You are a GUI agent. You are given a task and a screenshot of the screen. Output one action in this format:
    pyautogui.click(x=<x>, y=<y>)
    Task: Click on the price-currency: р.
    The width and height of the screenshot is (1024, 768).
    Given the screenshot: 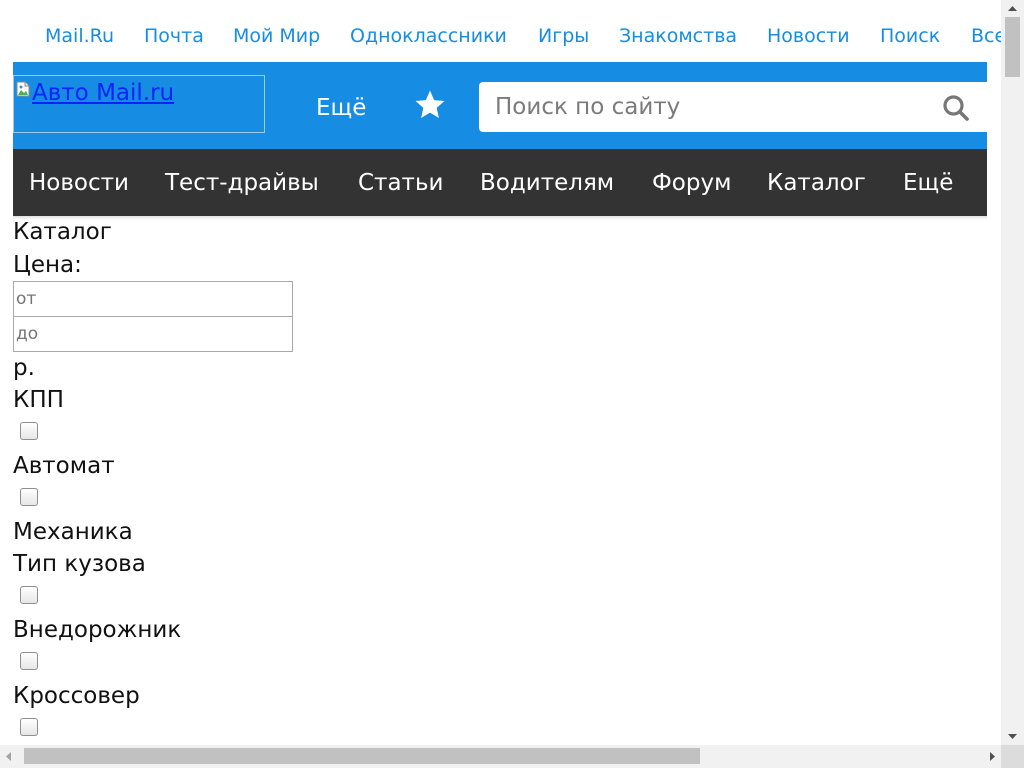 What is the action you would take?
    pyautogui.click(x=24, y=368)
    